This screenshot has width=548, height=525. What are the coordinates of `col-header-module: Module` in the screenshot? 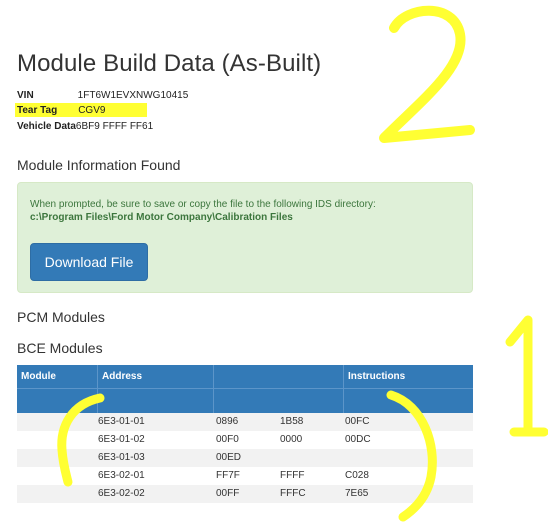 It's located at (57, 389).